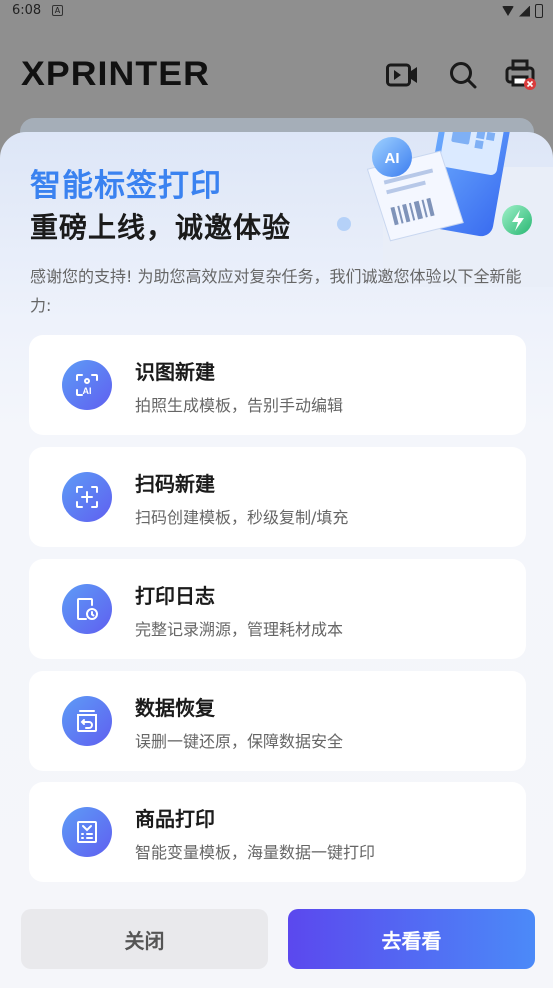 Image resolution: width=553 pixels, height=988 pixels. Describe the element at coordinates (57, 10) in the screenshot. I see `notification-icon: A` at that location.